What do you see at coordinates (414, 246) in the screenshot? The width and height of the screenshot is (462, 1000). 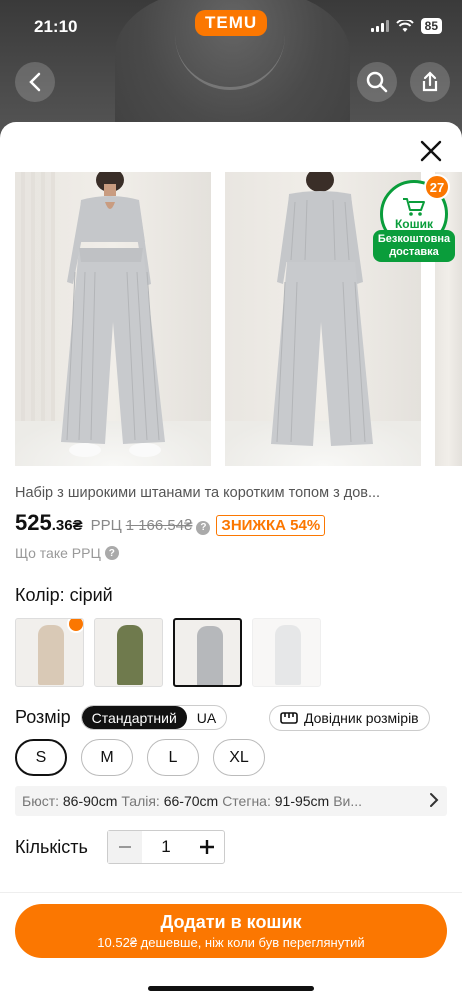 I see `free-shipping-label: Безкоштовна доставка` at bounding box center [414, 246].